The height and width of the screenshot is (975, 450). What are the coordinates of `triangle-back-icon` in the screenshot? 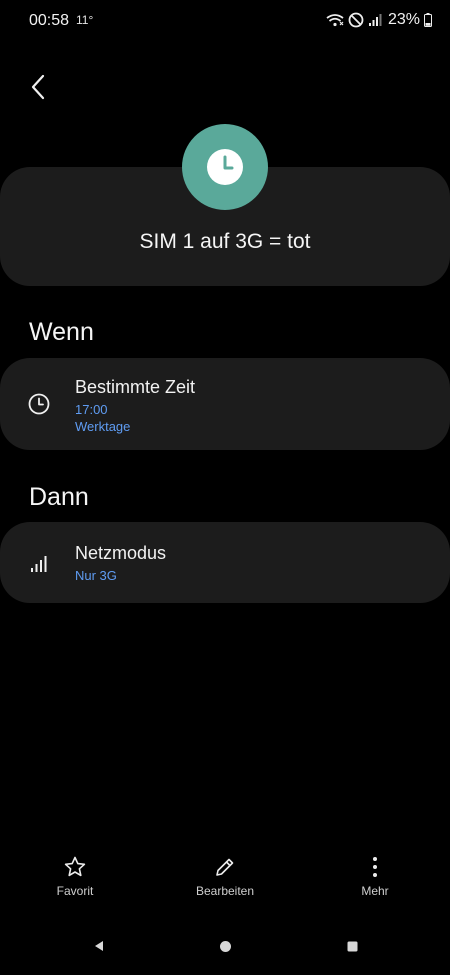 It's located at (99, 946).